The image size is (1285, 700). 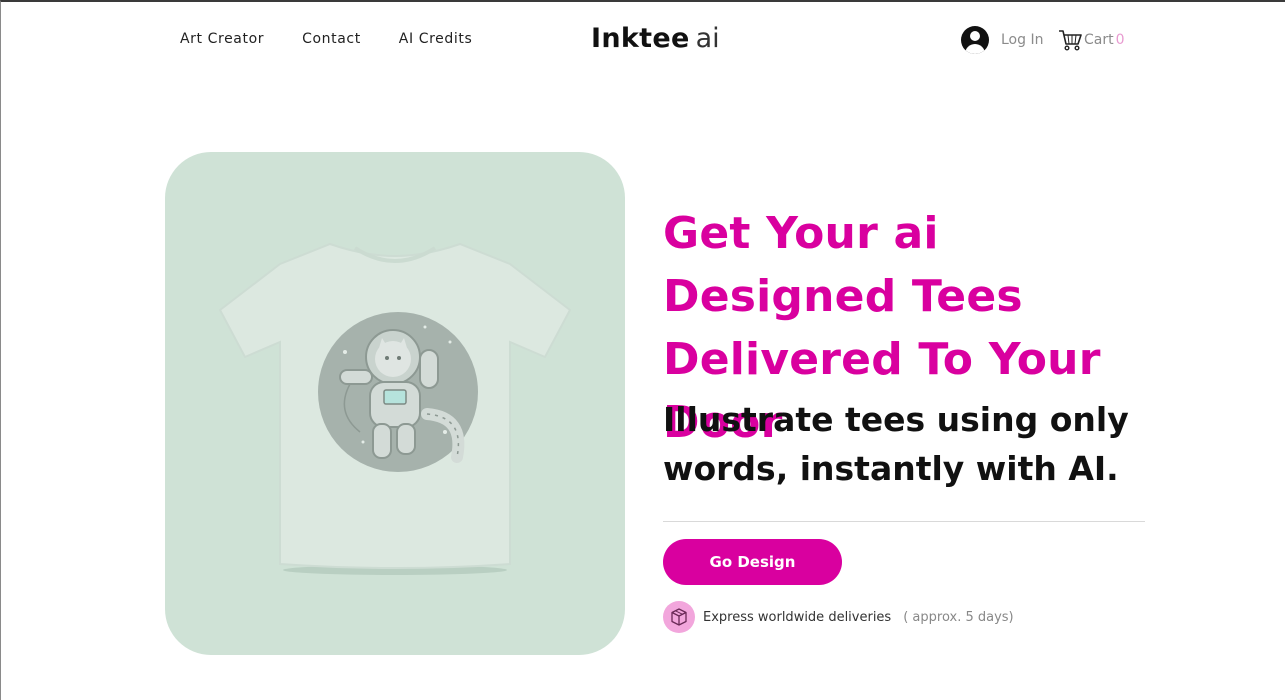 I want to click on shopping-cart-icon, so click(x=1070, y=40).